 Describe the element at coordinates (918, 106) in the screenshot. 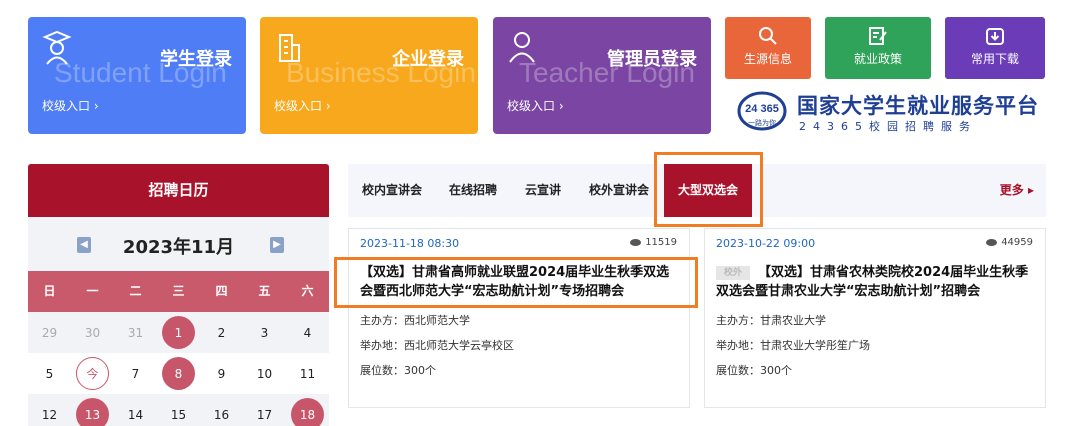

I see `platform-title: 国家大学生就业服务平台` at that location.